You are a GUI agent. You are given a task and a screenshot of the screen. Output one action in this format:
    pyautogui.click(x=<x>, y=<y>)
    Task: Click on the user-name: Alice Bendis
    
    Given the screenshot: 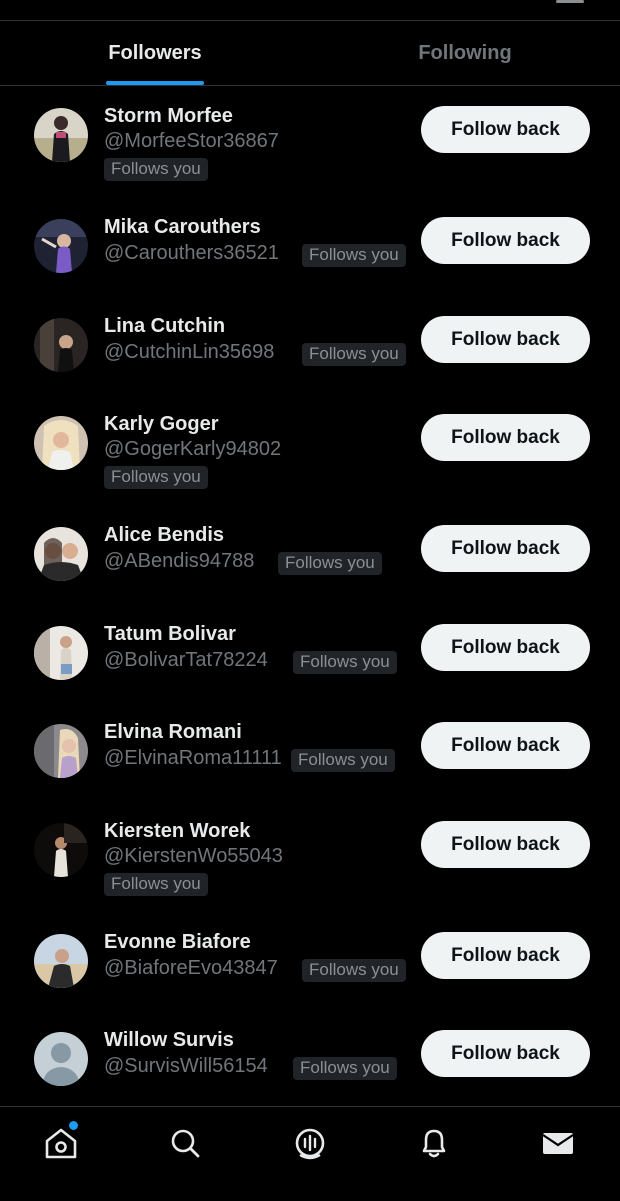 What is the action you would take?
    pyautogui.click(x=164, y=535)
    